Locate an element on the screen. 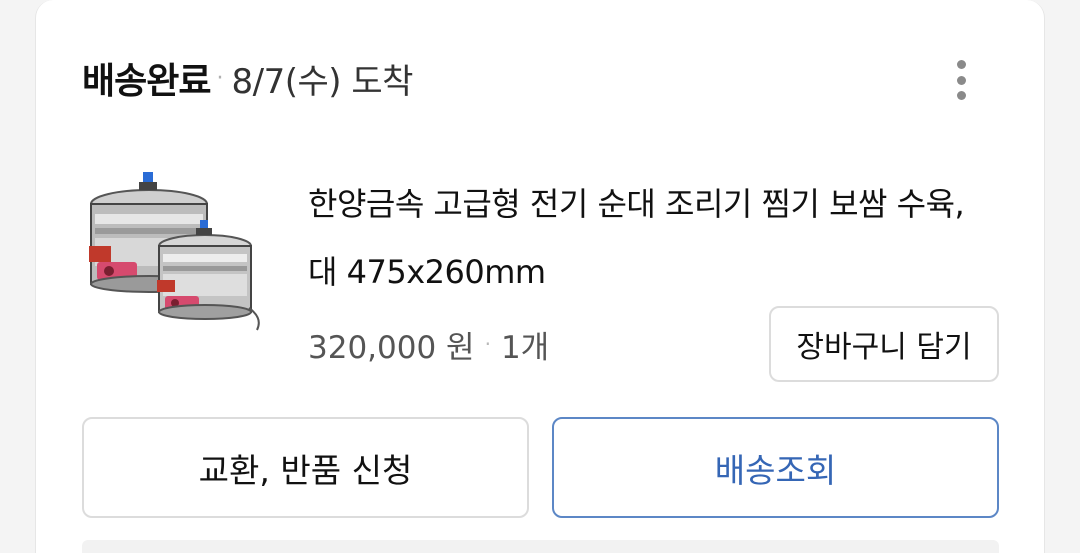 This screenshot has height=553, width=1080. product-quantity: 1개 is located at coordinates (525, 347).